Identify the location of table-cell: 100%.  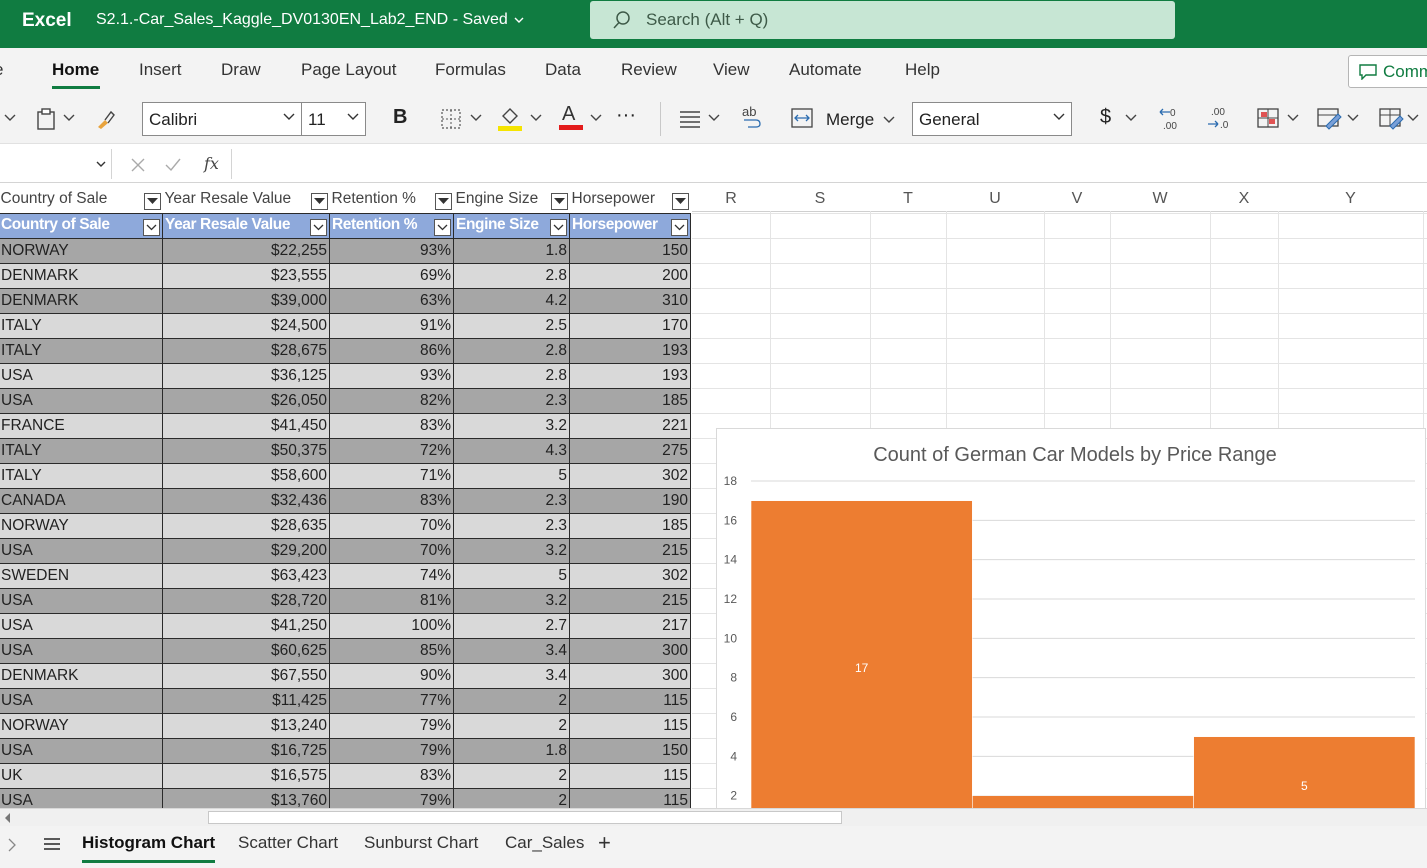
(391, 625).